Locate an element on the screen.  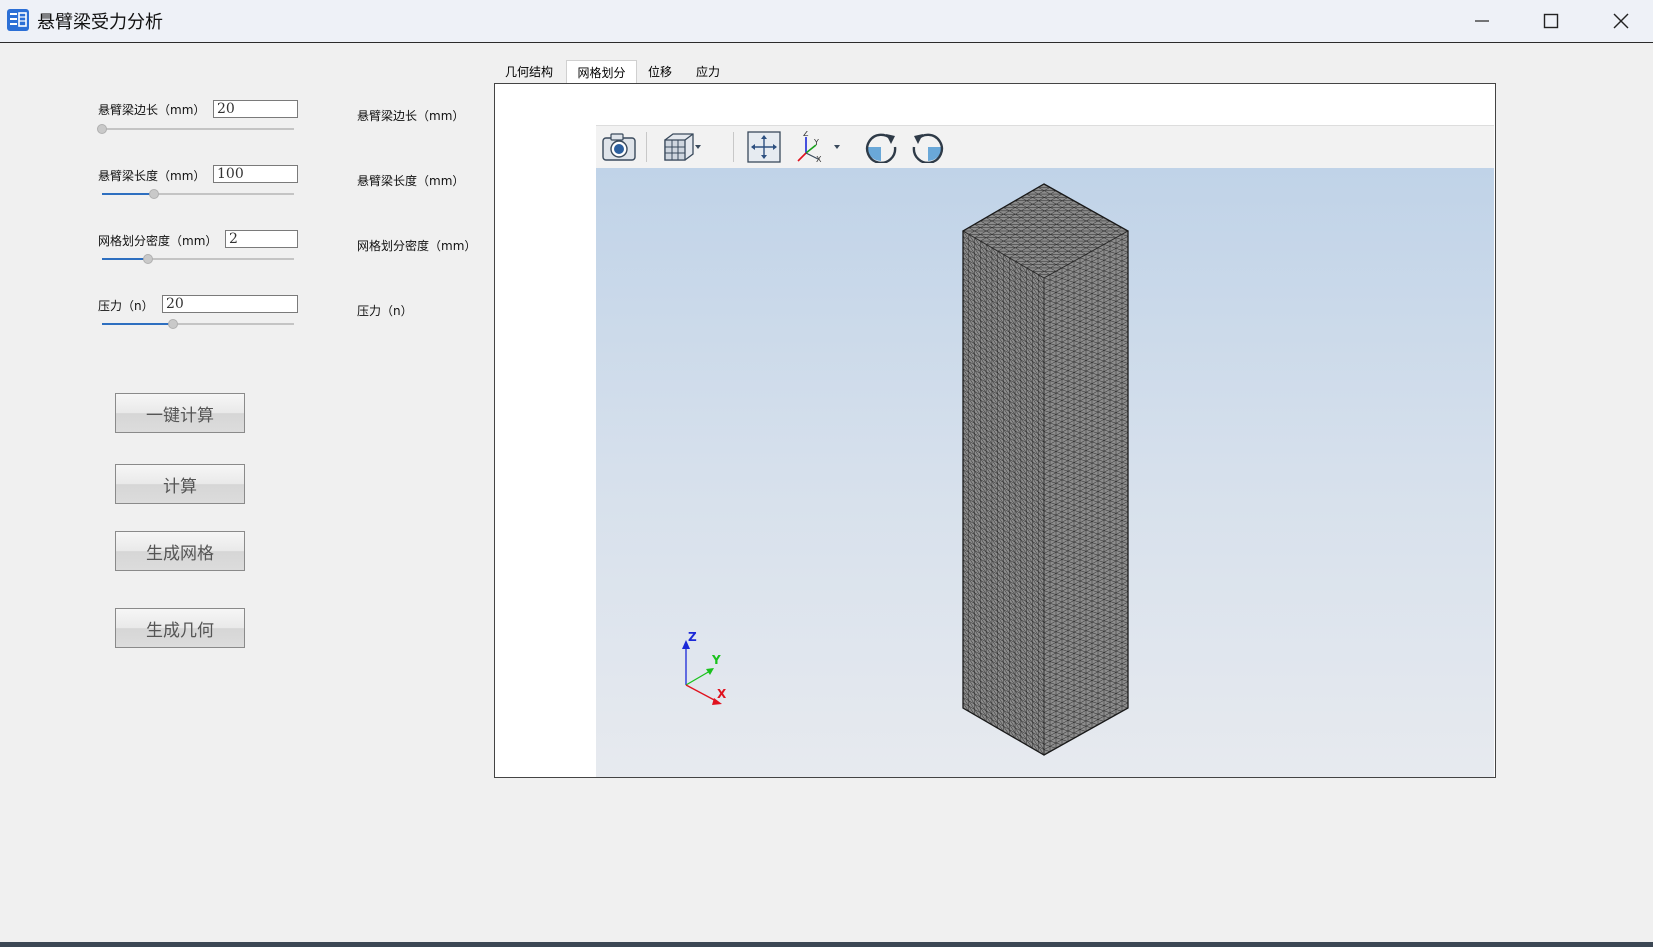
side-length-input is located at coordinates (255, 109).